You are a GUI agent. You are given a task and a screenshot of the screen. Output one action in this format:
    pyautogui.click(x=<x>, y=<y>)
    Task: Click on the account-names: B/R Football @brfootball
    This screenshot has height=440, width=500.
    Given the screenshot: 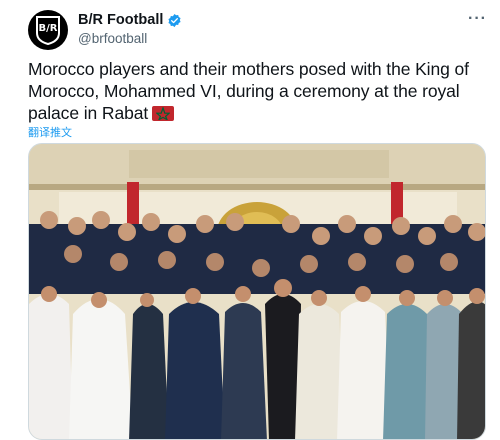 What is the action you would take?
    pyautogui.click(x=130, y=28)
    